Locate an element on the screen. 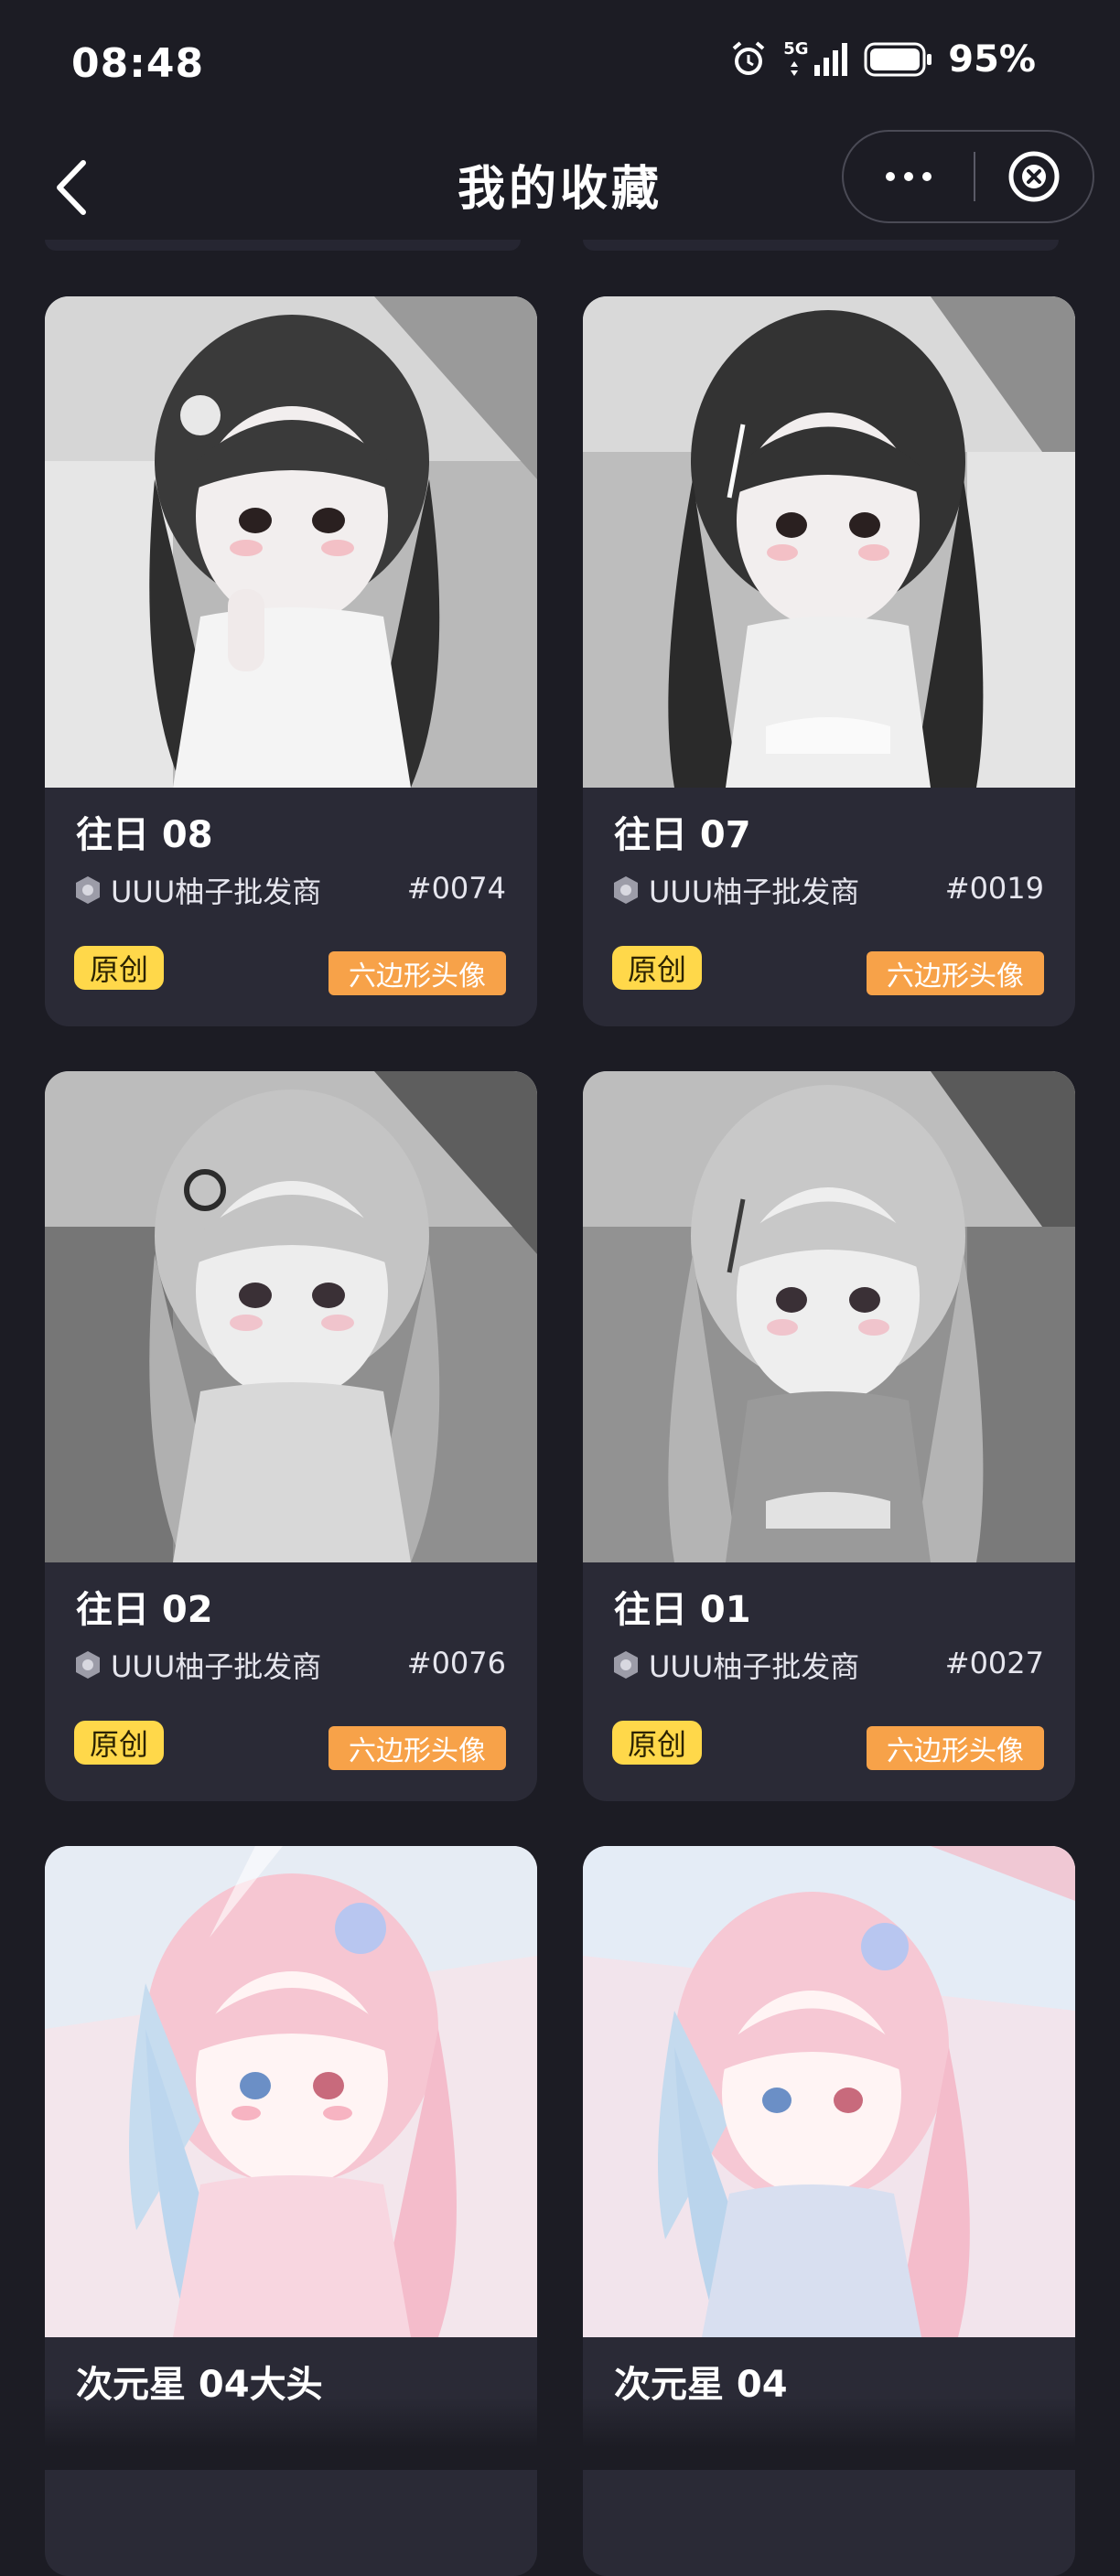 The height and width of the screenshot is (2576, 1120). alarm-icon is located at coordinates (748, 58).